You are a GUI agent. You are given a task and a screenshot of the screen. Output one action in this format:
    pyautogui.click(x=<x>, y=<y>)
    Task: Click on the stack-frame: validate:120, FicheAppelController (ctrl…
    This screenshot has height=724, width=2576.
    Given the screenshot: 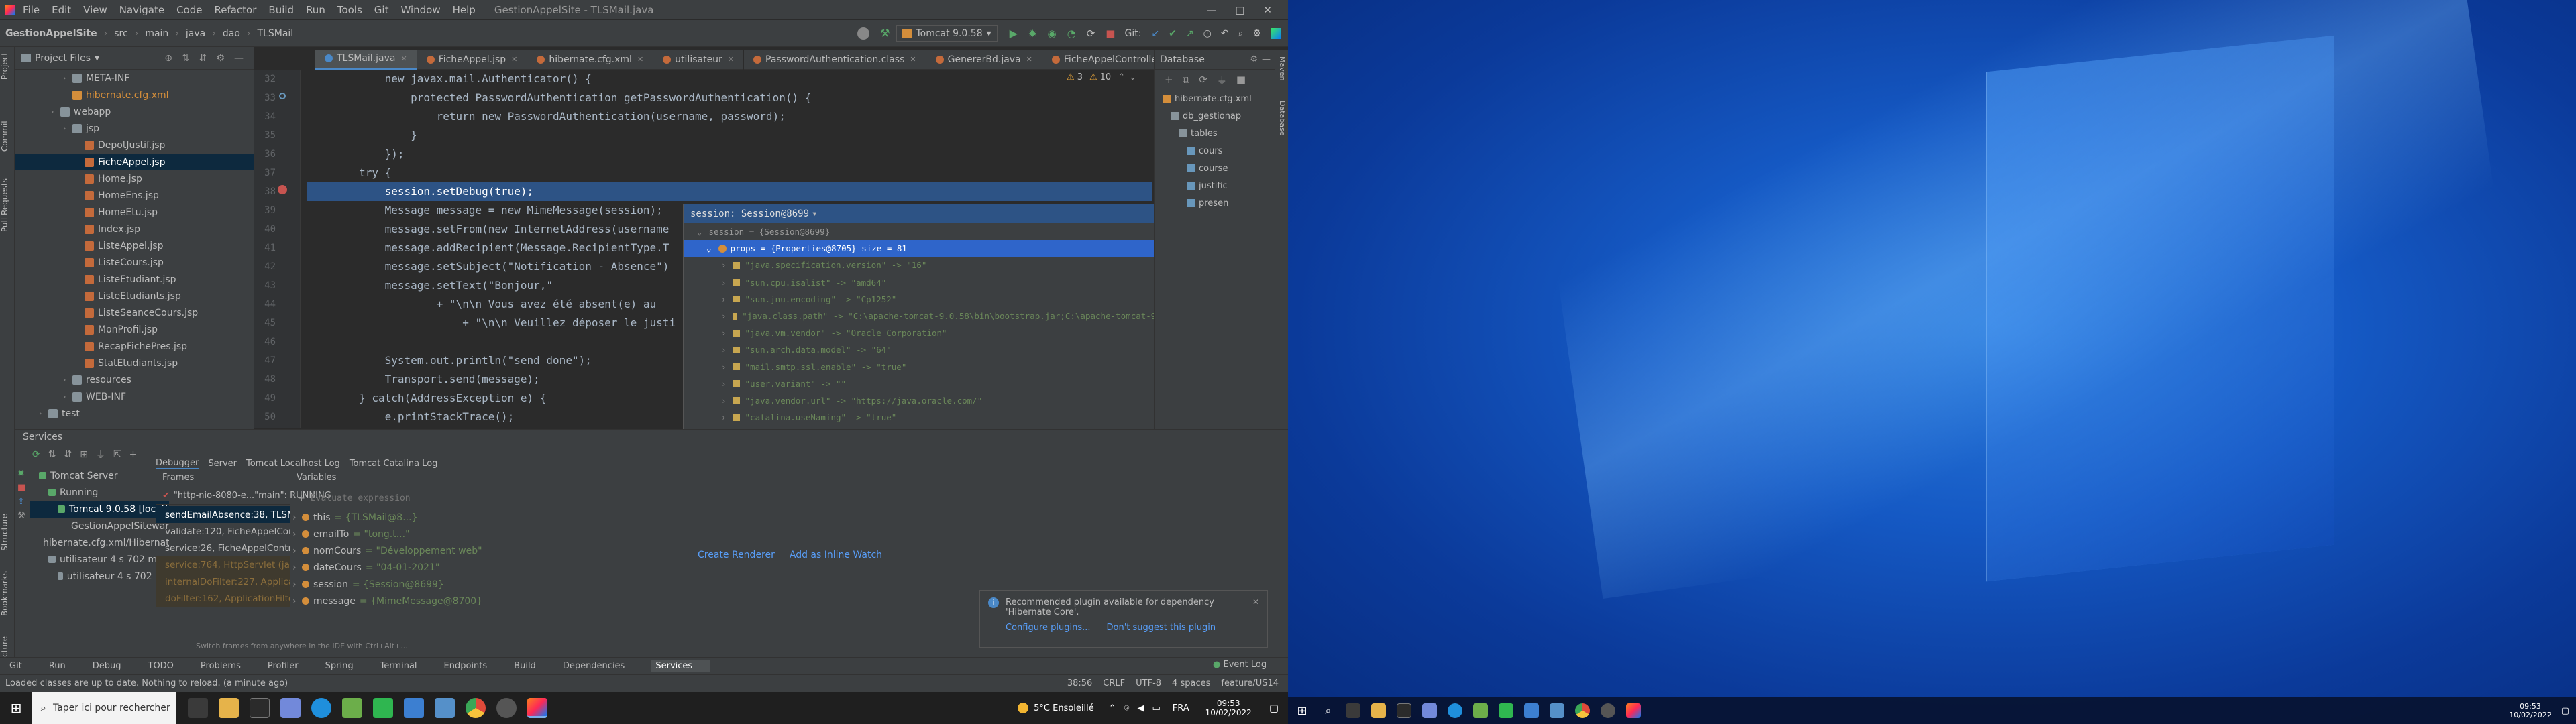 What is the action you would take?
    pyautogui.click(x=223, y=531)
    